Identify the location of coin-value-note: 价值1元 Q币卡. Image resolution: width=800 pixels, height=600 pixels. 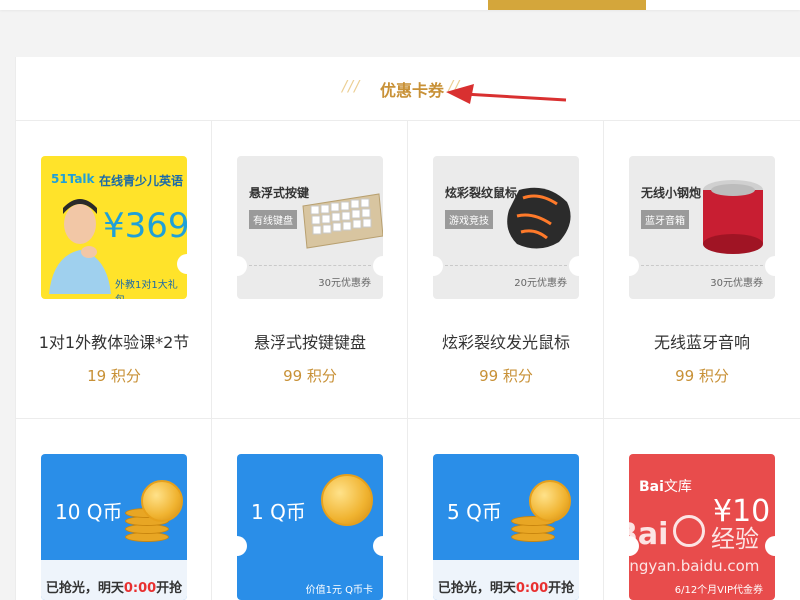
(339, 590).